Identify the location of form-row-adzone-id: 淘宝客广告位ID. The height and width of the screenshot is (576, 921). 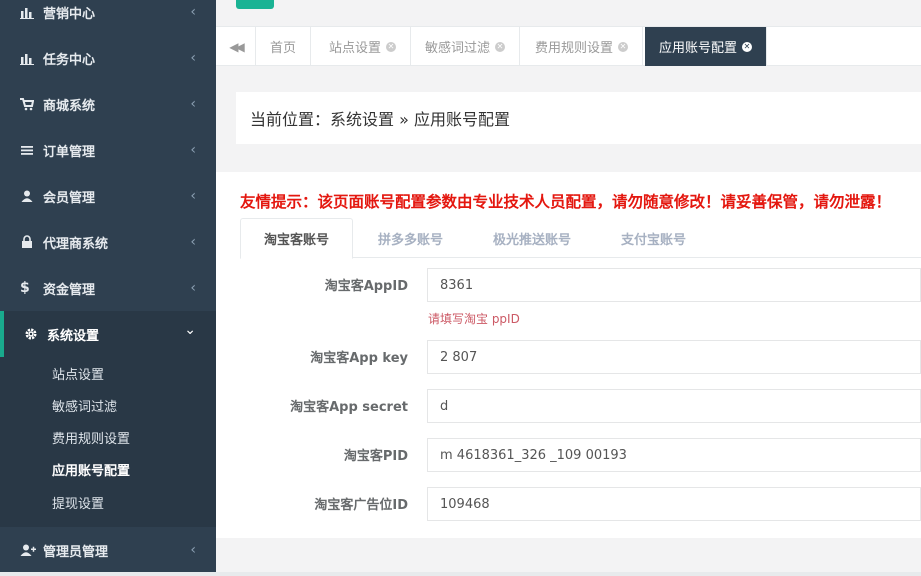
(580, 504).